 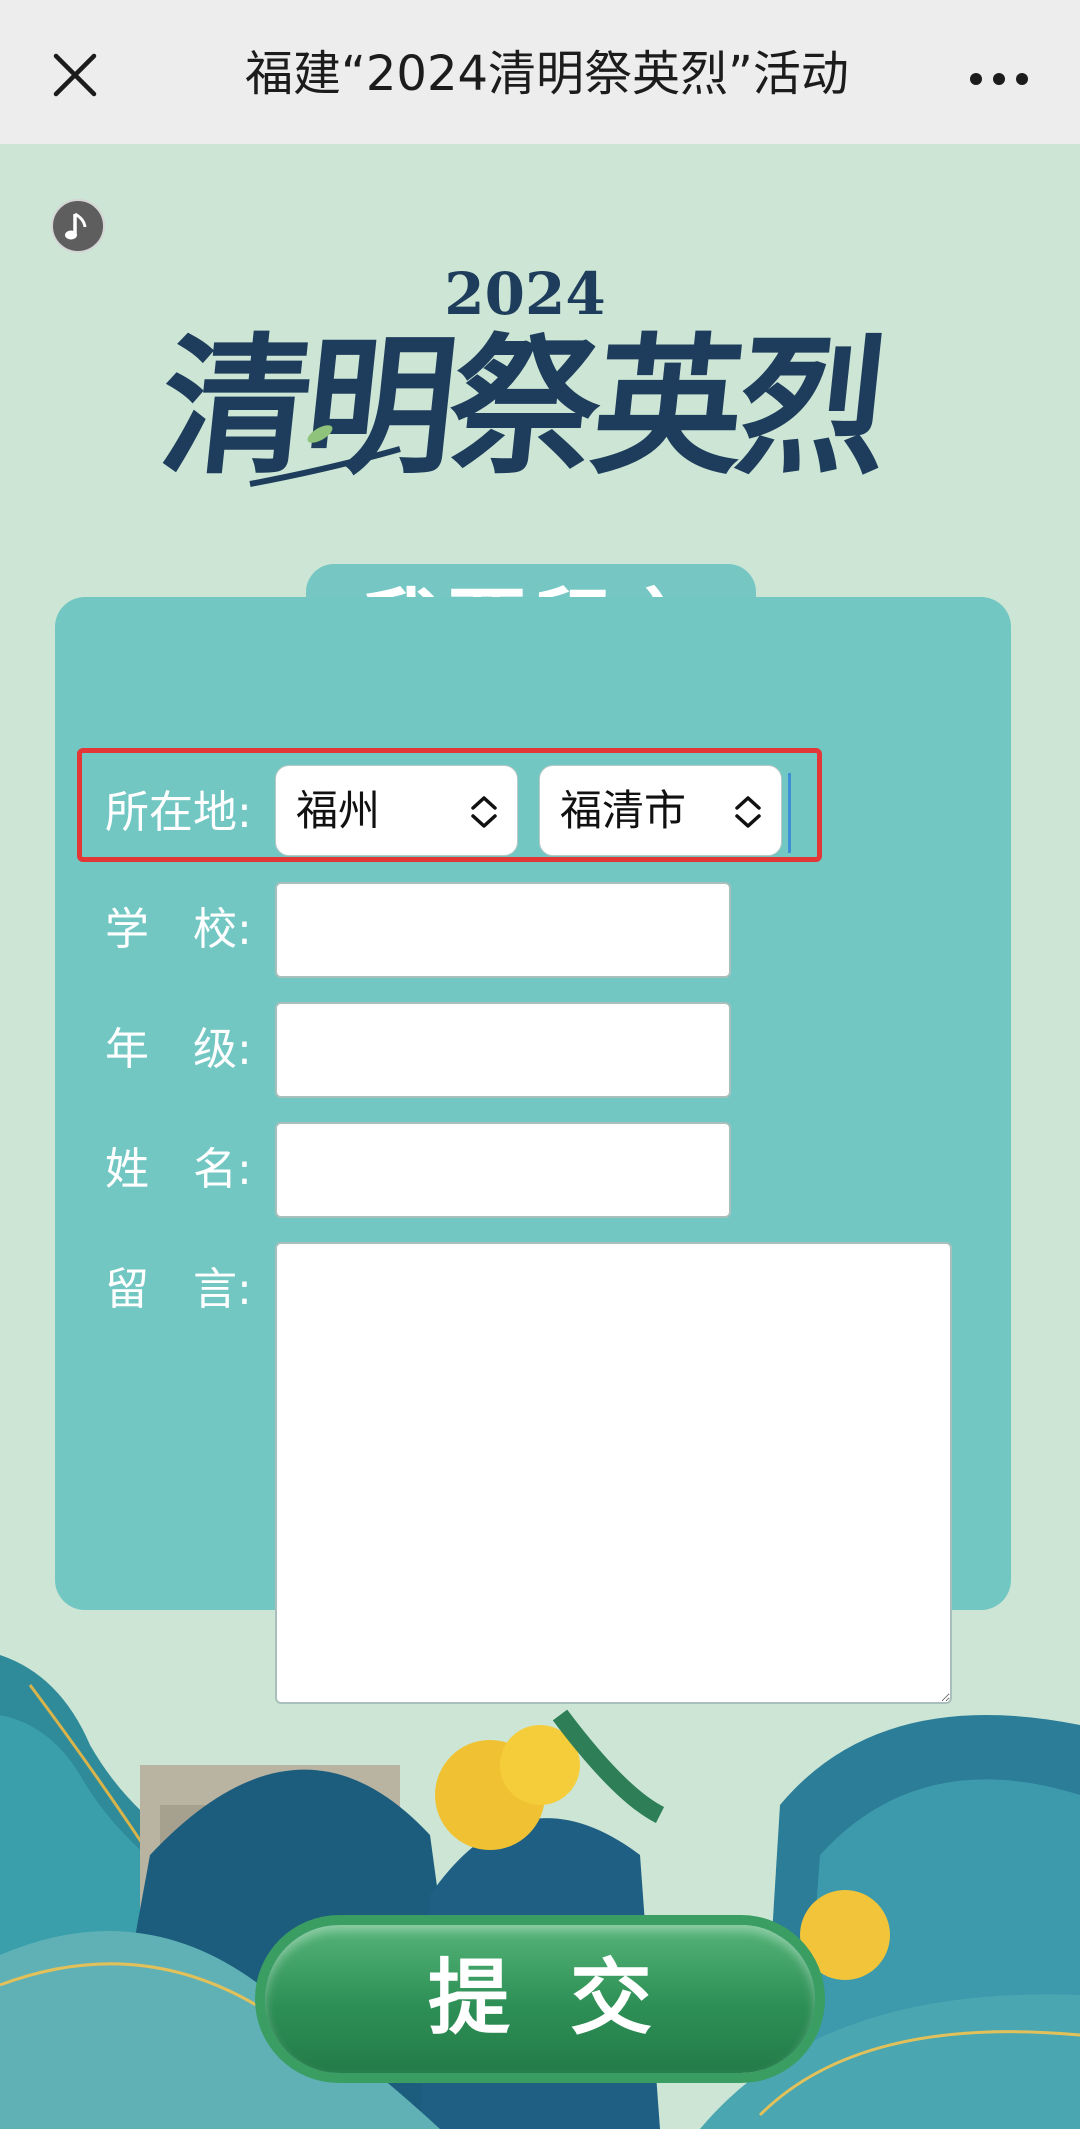 What do you see at coordinates (613, 1473) in the screenshot?
I see `message-textarea` at bounding box center [613, 1473].